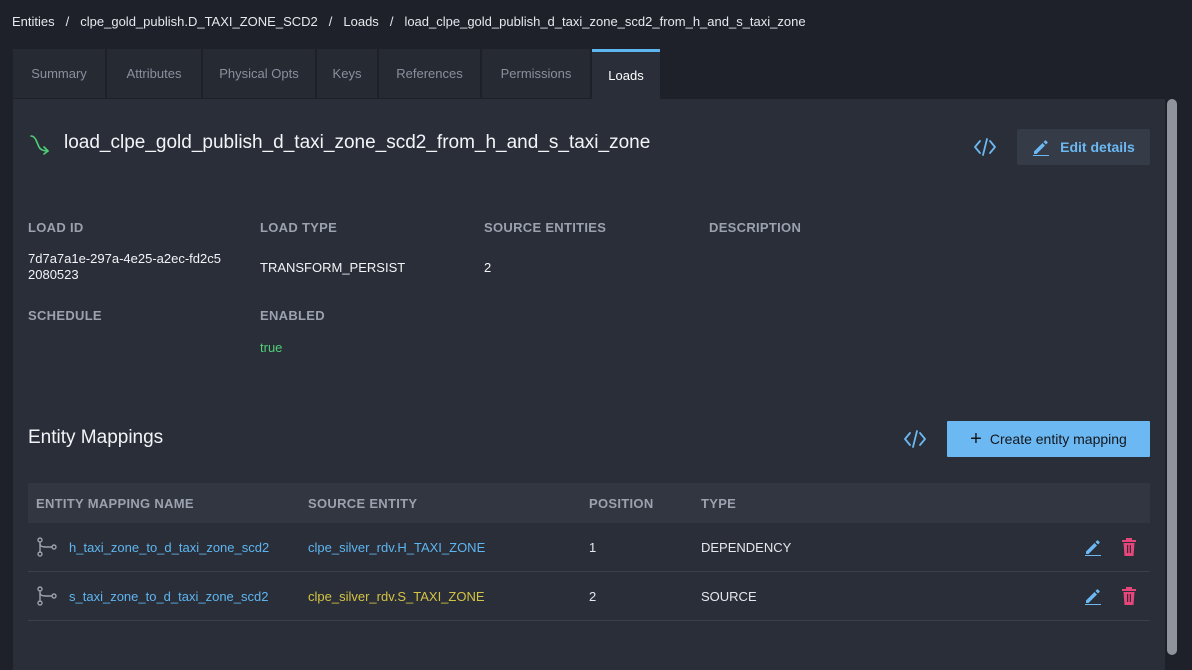 The width and height of the screenshot is (1192, 670). I want to click on type-value: SOURCE, so click(729, 596).